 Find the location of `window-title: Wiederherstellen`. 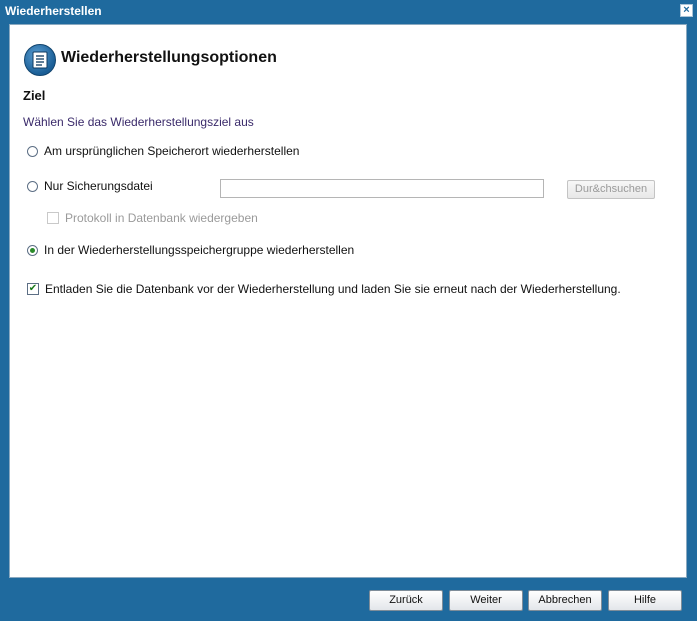

window-title: Wiederherstellen is located at coordinates (53, 11).